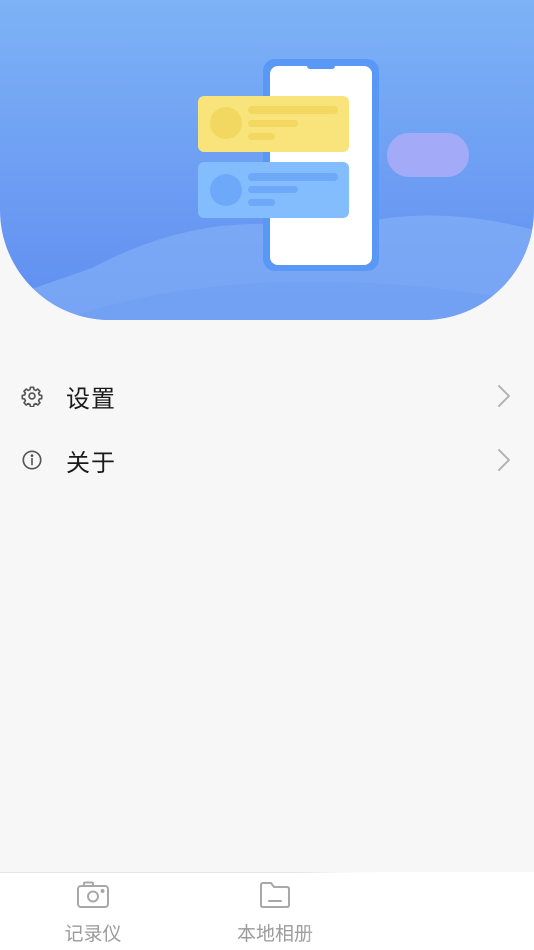 This screenshot has height=950, width=534. I want to click on tab-recorder: 记录仪, so click(93, 911).